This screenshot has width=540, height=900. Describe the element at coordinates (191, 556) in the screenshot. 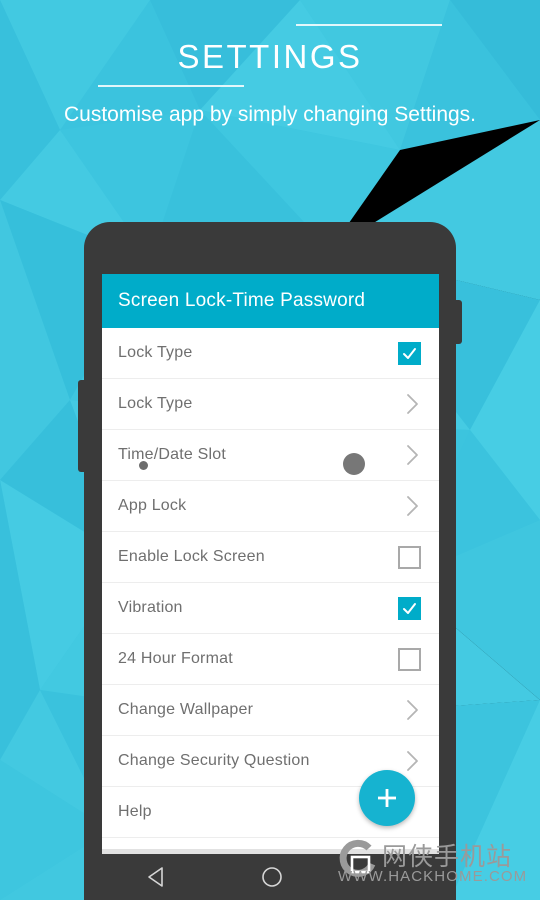

I see `settings-row-label: Enable Lock Screen` at that location.